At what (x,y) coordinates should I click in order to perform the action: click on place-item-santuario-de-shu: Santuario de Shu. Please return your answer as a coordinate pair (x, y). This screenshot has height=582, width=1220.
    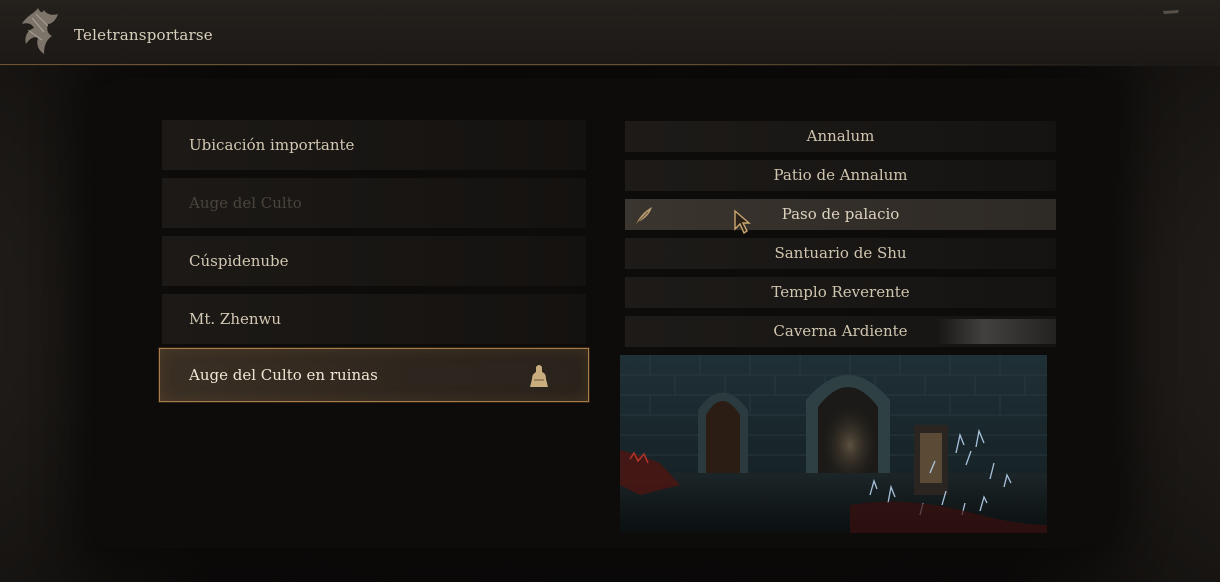
    Looking at the image, I should click on (840, 253).